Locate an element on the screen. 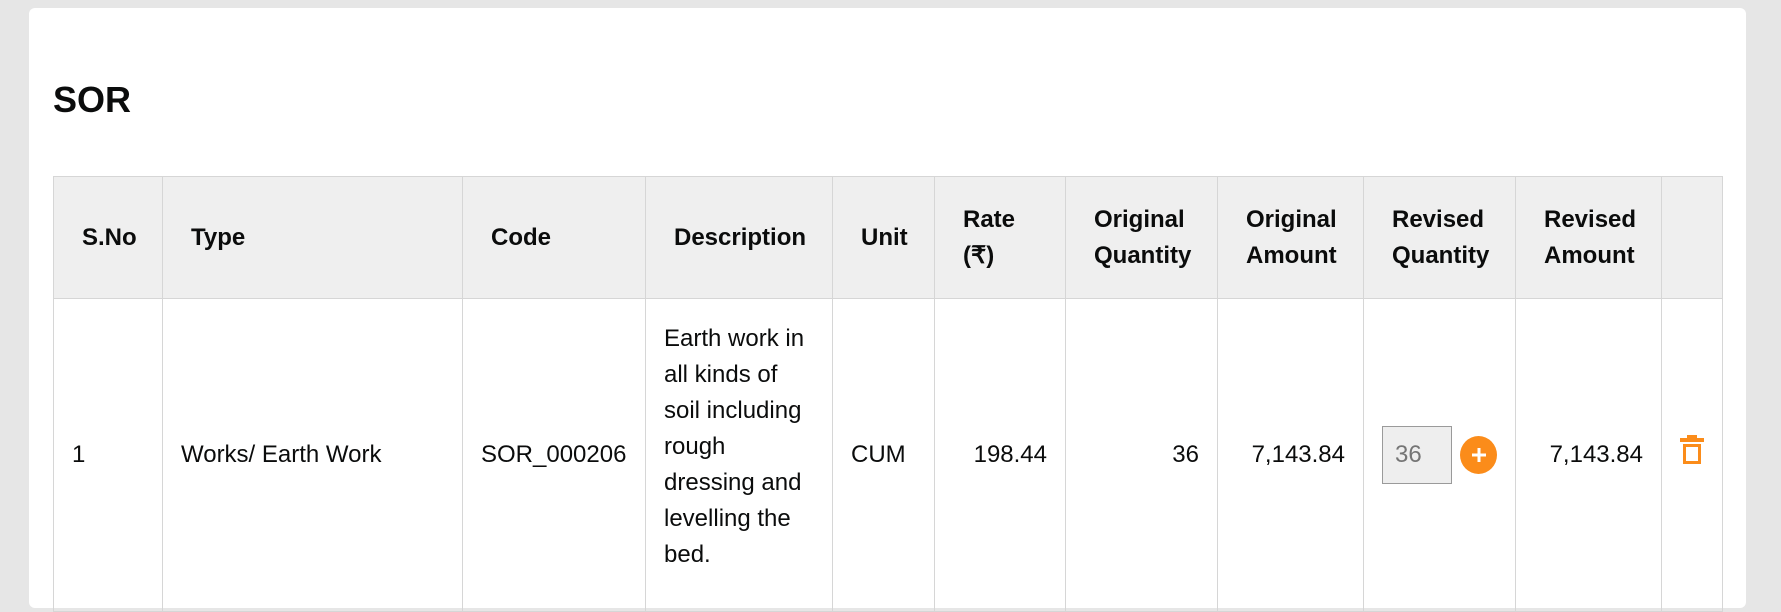 The image size is (1781, 612). header-original-quantity: Original Quantity is located at coordinates (1141, 237).